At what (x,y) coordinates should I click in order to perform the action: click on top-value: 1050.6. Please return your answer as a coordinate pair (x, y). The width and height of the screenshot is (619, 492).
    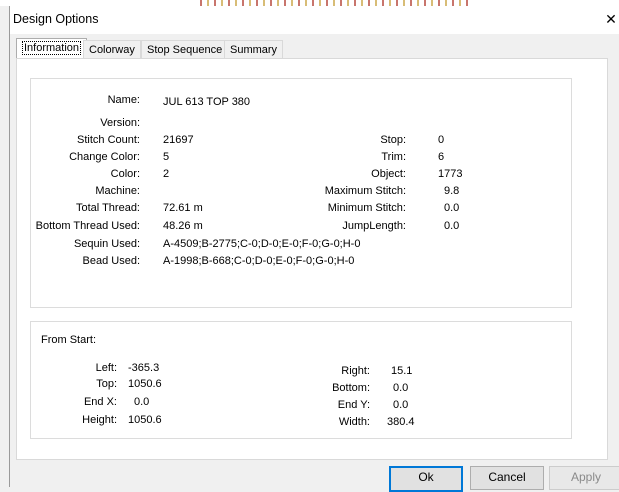
    Looking at the image, I should click on (145, 384).